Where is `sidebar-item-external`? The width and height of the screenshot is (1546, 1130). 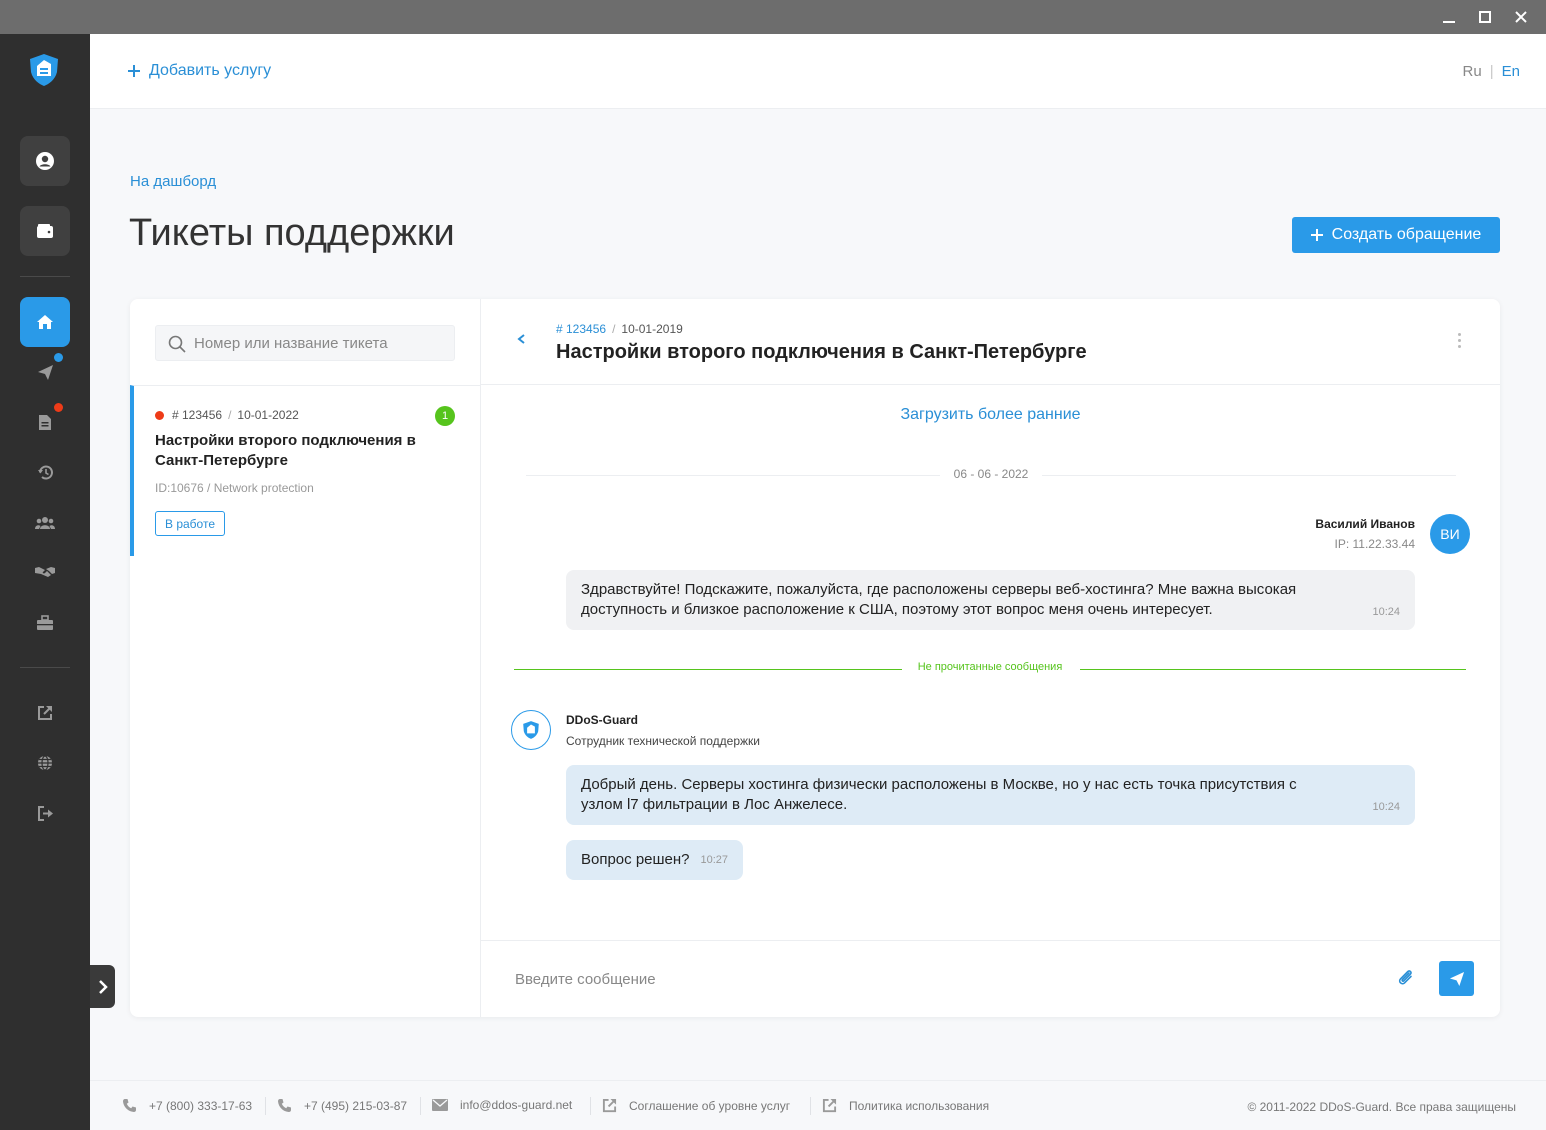 sidebar-item-external is located at coordinates (45, 713).